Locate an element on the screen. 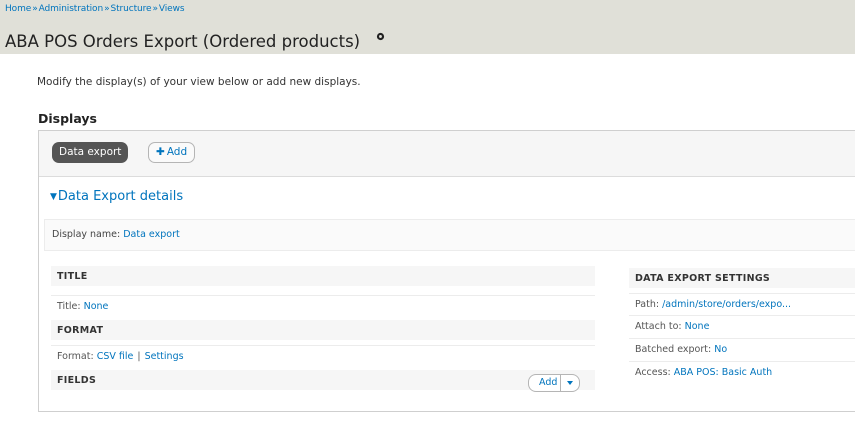 The height and width of the screenshot is (426, 855). breadcrumb-home: Home is located at coordinates (18, 9).